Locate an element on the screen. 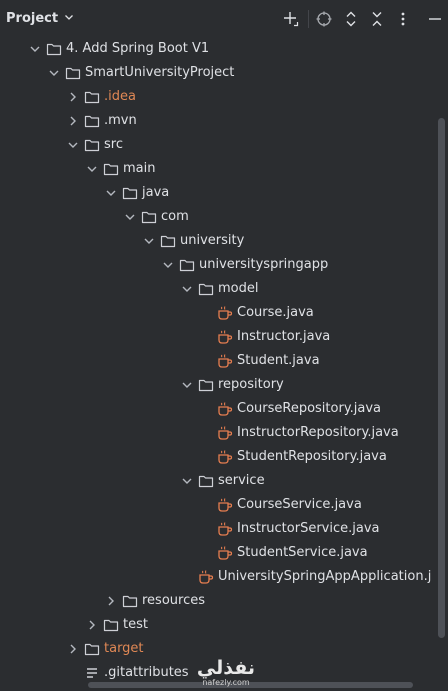 The height and width of the screenshot is (691, 448). tree-item-label: CourseRepository.java is located at coordinates (309, 408).